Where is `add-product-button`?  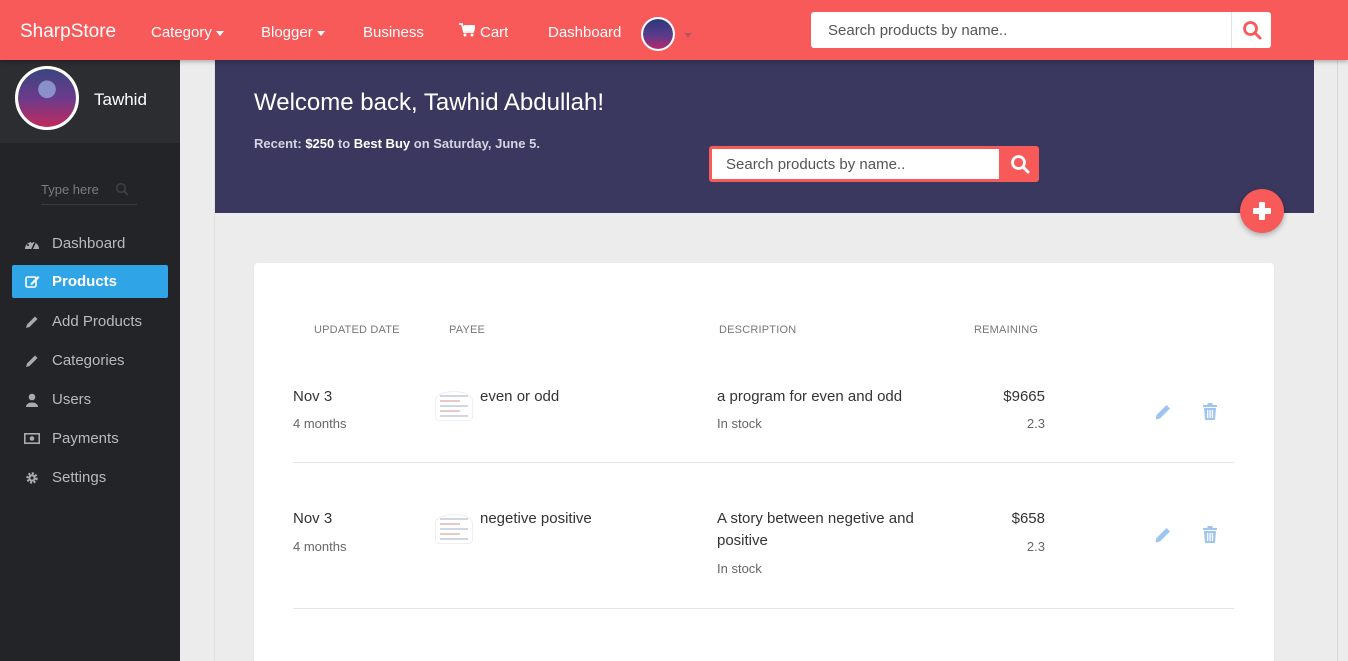 add-product-button is located at coordinates (1262, 211).